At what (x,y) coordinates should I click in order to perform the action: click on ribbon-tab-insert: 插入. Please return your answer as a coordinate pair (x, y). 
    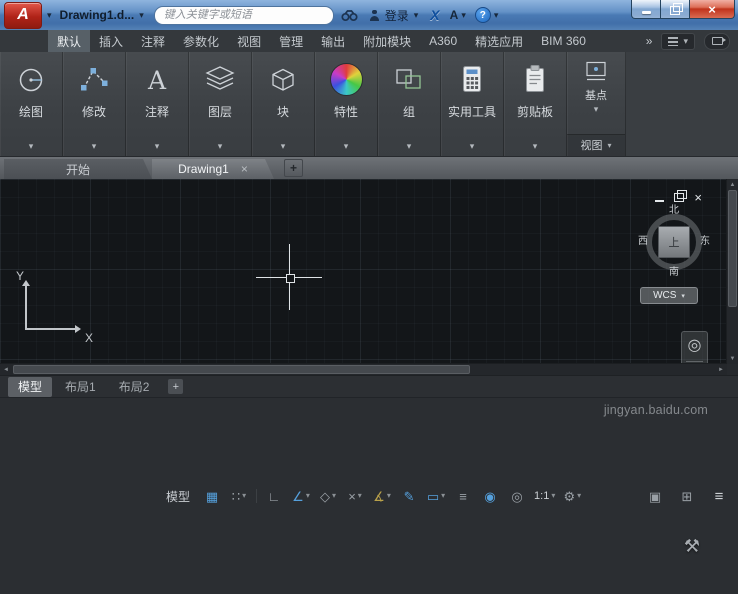
    Looking at the image, I should click on (111, 41).